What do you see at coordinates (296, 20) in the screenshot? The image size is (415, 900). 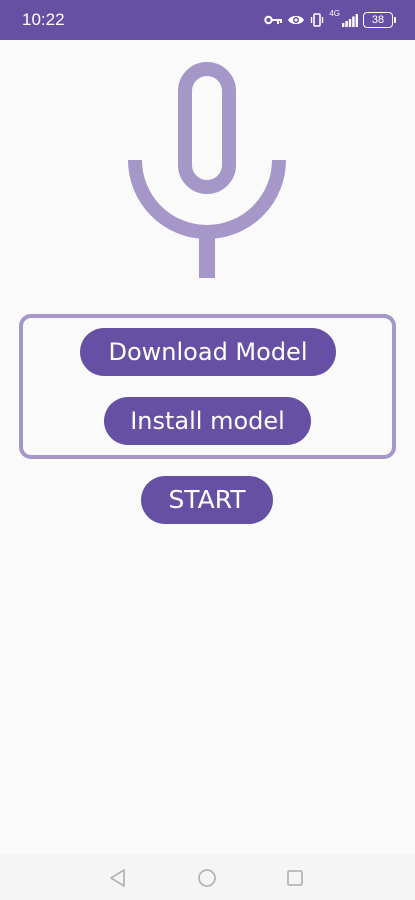 I see `eye-icon` at bounding box center [296, 20].